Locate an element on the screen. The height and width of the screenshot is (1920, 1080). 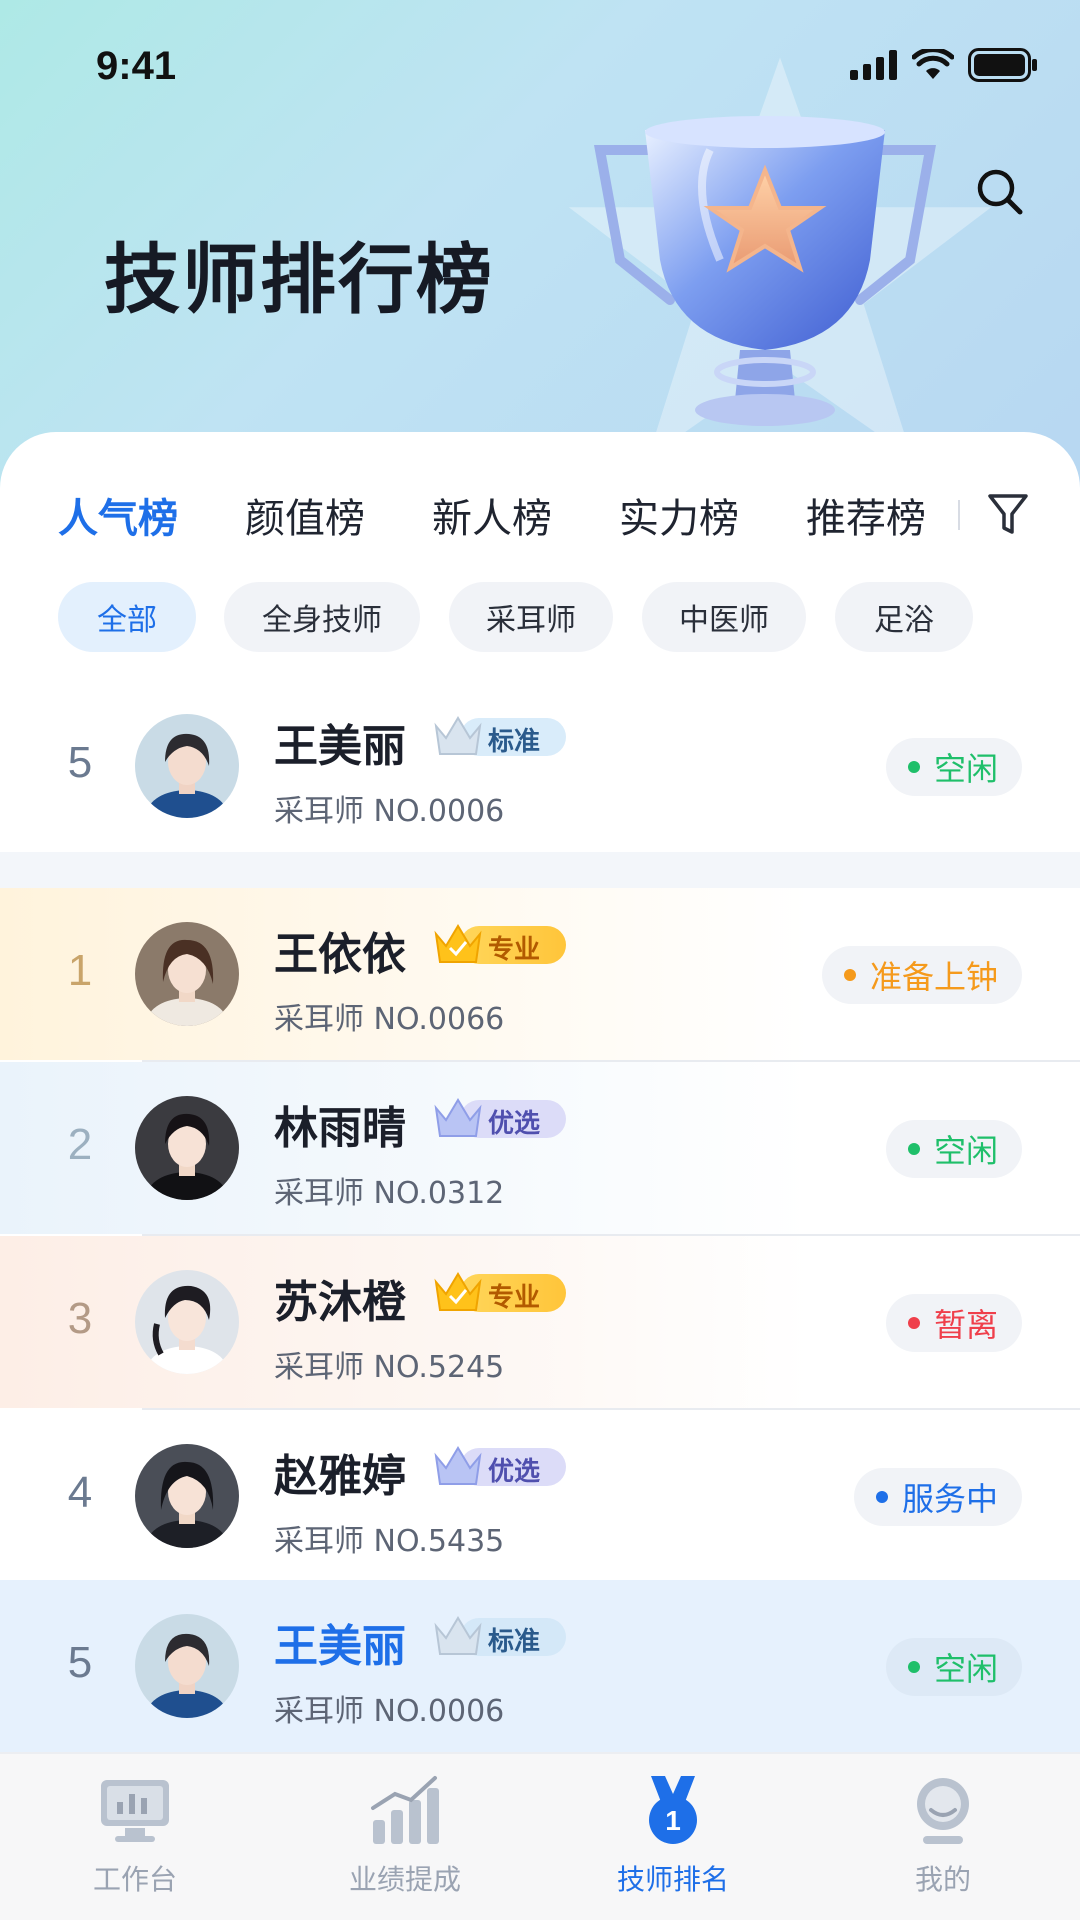
level-badge-label: 优选 is located at coordinates (514, 1472).